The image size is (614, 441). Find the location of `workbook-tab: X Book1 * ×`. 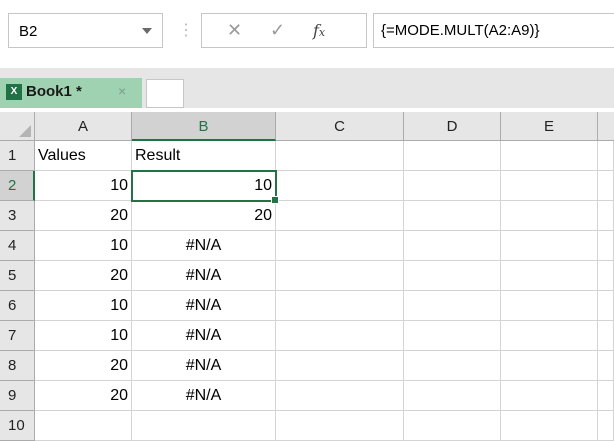

workbook-tab: X Book1 * × is located at coordinates (71, 93).